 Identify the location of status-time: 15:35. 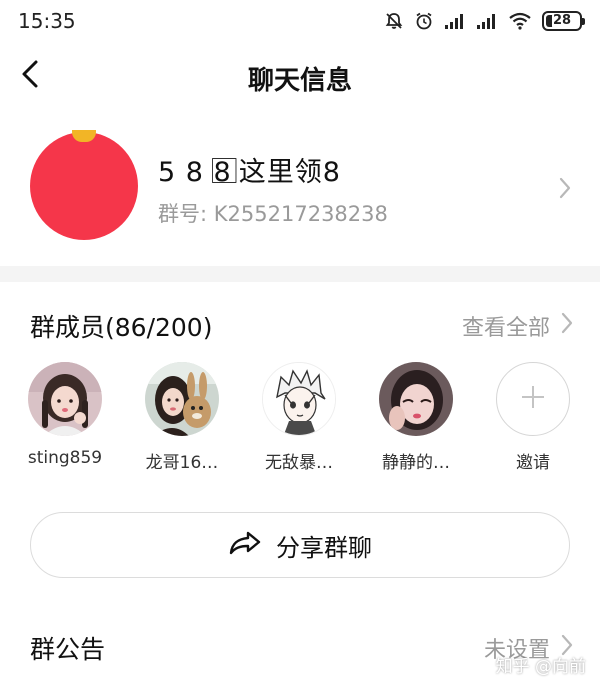
(47, 21).